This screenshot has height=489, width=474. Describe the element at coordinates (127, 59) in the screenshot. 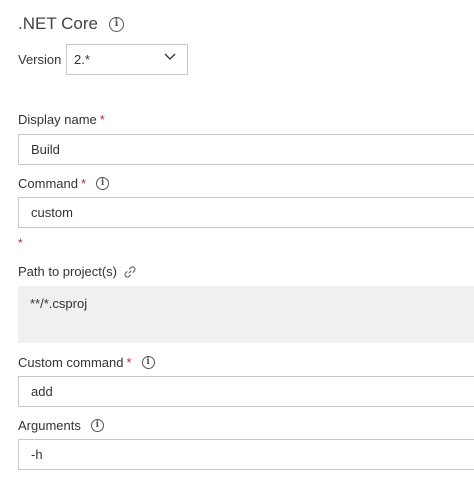

I see `version-select: 2.*` at that location.